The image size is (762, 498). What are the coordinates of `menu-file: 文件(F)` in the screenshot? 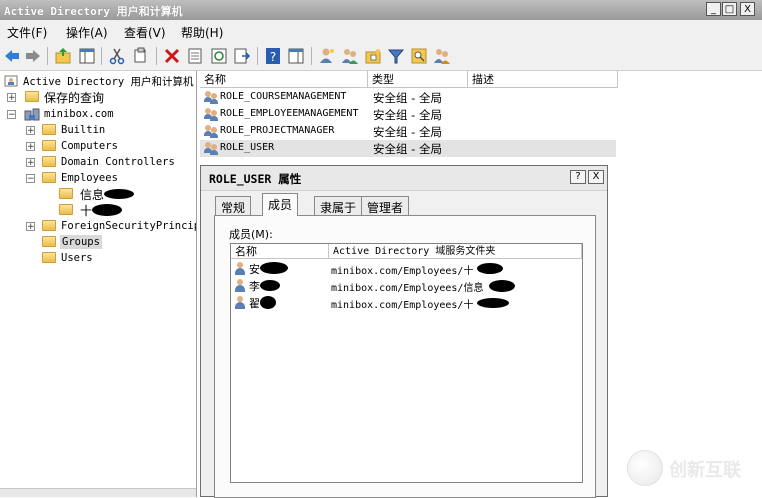 It's located at (27, 32).